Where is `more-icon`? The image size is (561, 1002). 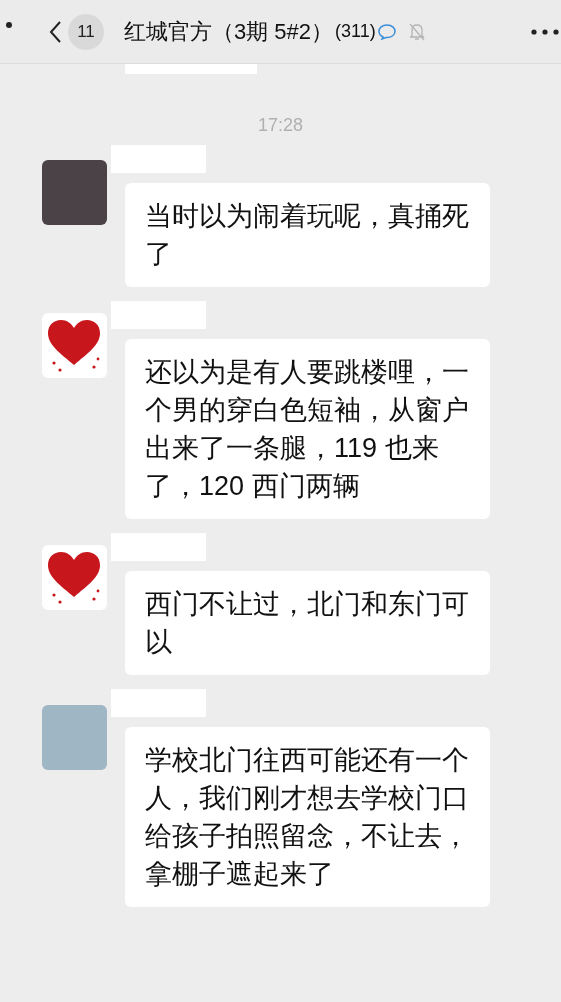
more-icon is located at coordinates (546, 32).